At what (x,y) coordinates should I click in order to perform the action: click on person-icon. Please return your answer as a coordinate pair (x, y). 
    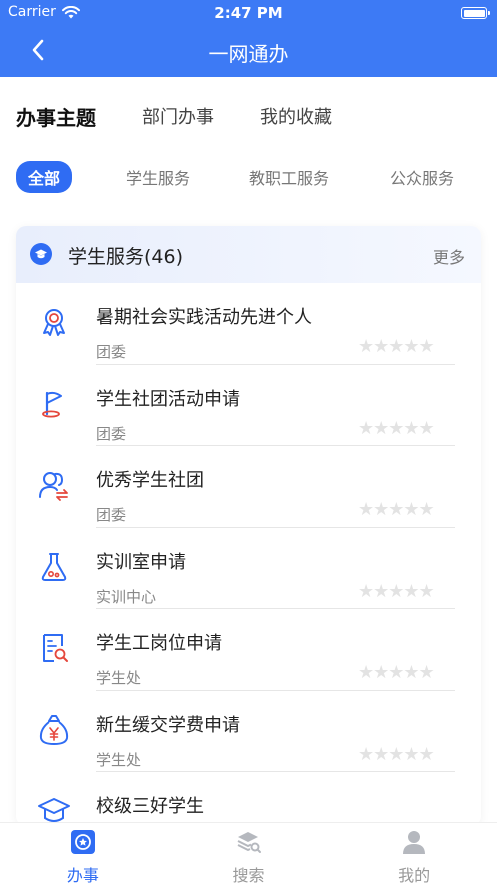
    Looking at the image, I should click on (414, 842).